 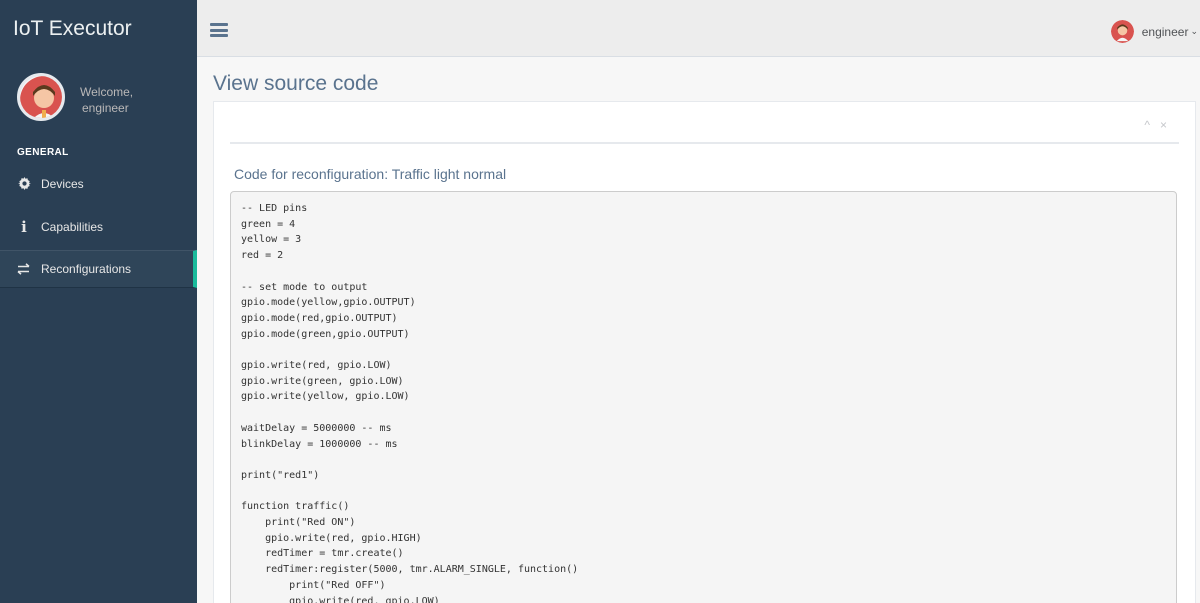 I want to click on user-dropdown: engineer ⌄, so click(x=1154, y=31).